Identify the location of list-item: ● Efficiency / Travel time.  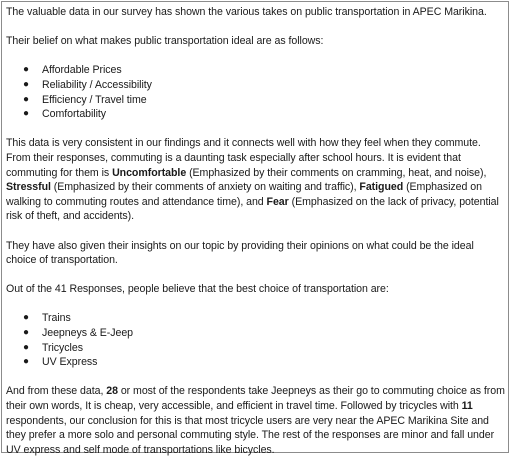
(256, 100).